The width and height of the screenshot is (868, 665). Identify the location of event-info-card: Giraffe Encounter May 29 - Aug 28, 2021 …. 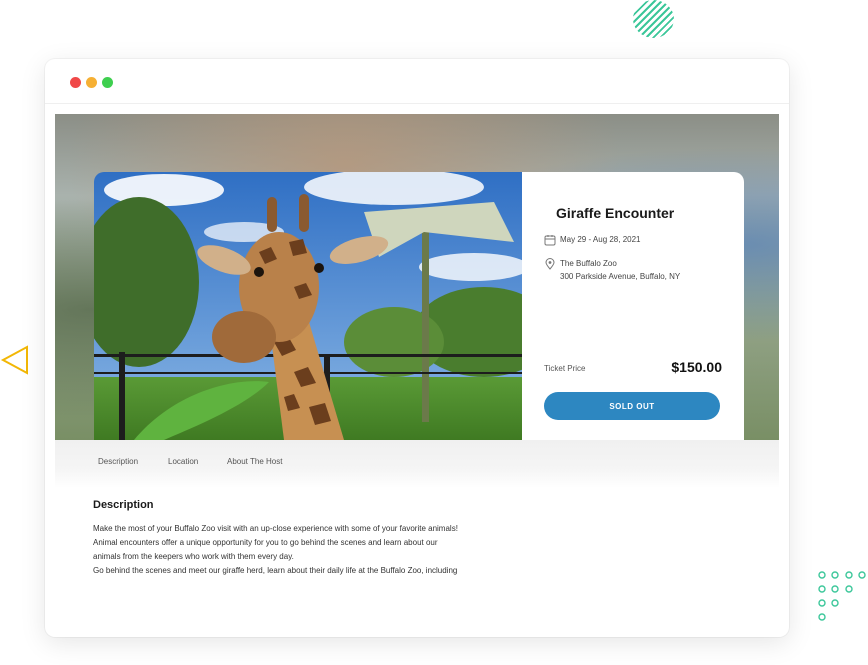
(633, 306).